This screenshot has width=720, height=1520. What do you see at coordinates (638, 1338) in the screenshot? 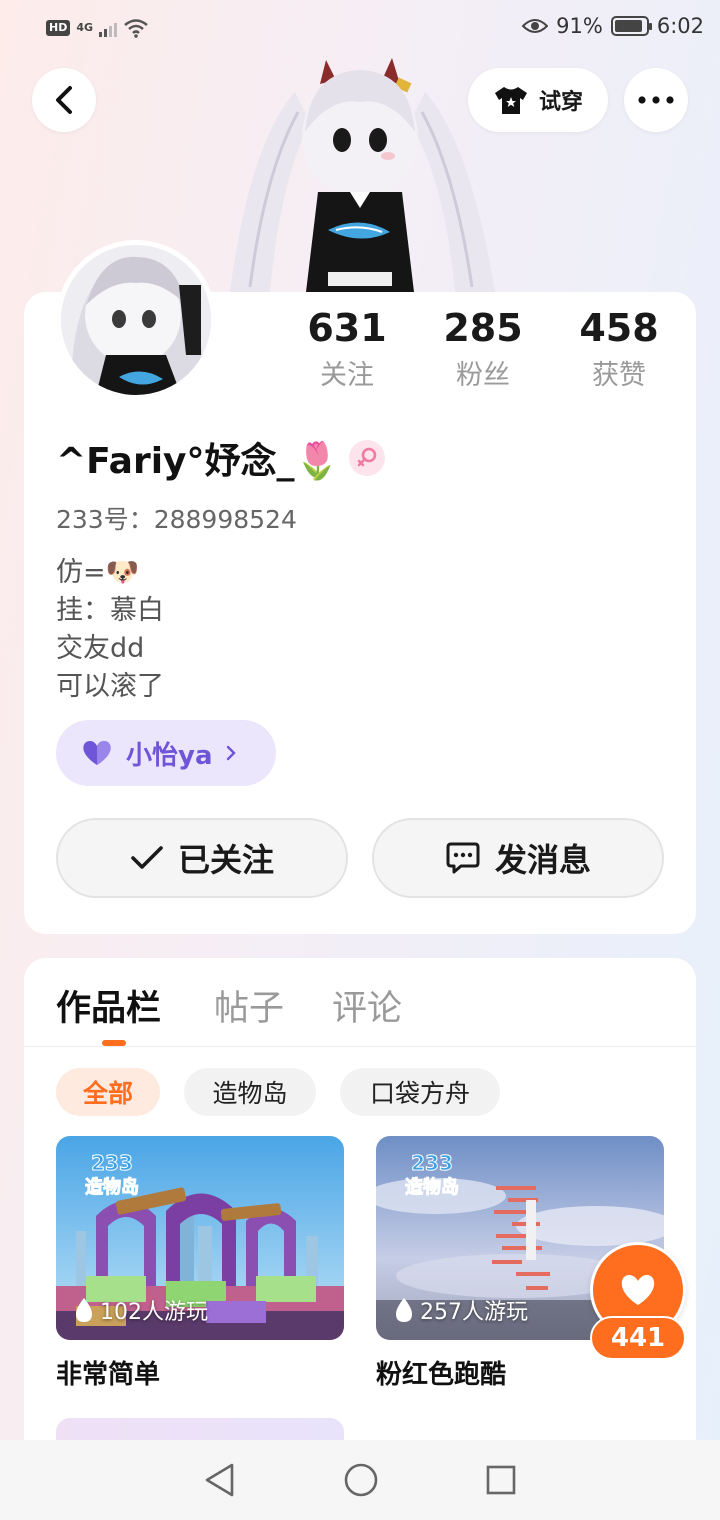
I see `like-count: 441` at bounding box center [638, 1338].